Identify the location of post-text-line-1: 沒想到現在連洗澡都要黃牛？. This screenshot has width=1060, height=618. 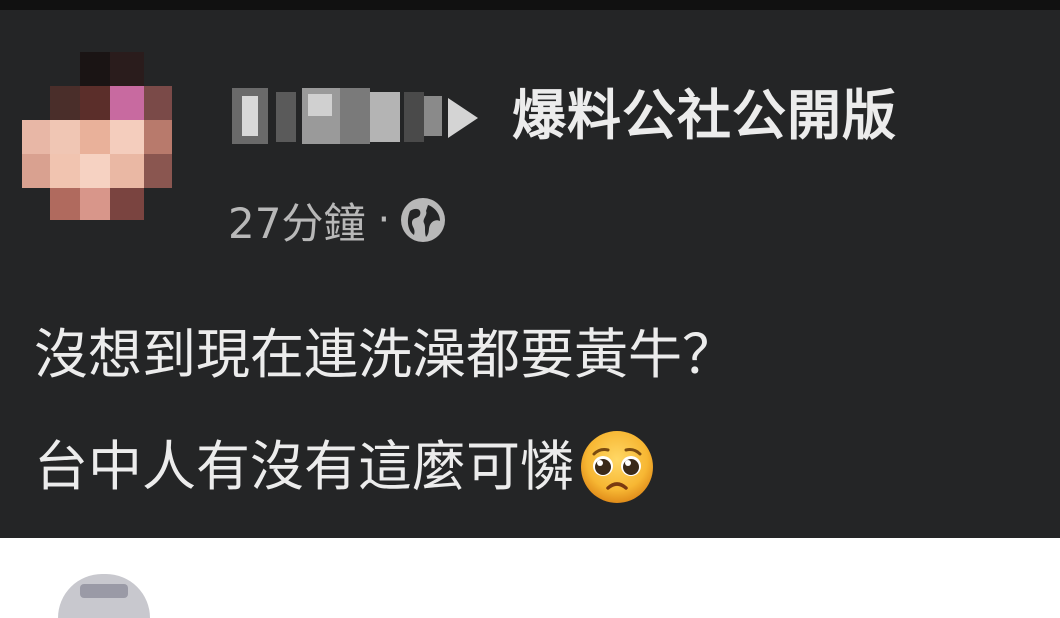
(385, 354).